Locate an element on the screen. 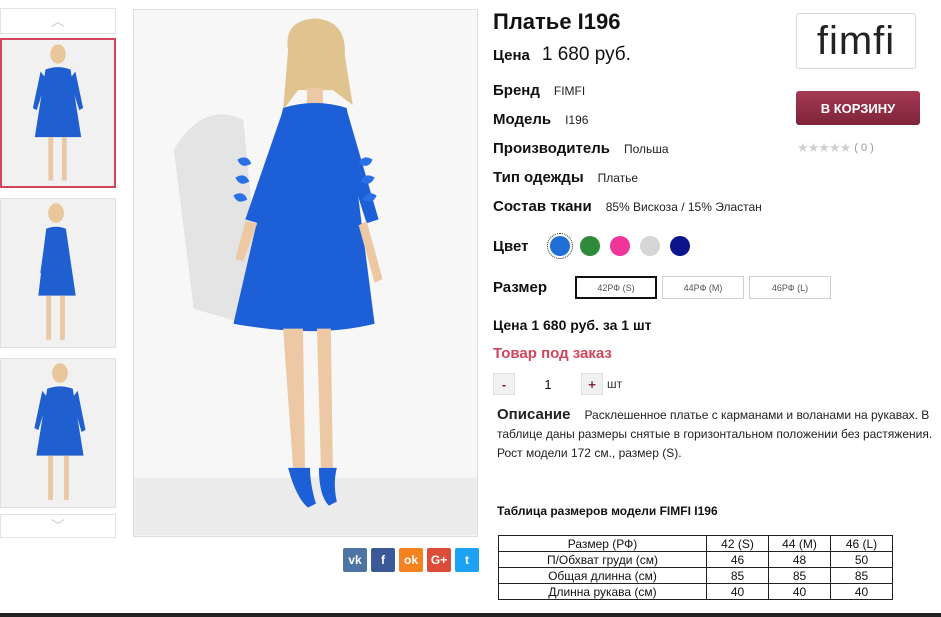  table-header-cell: 44 (M) is located at coordinates (799, 543).